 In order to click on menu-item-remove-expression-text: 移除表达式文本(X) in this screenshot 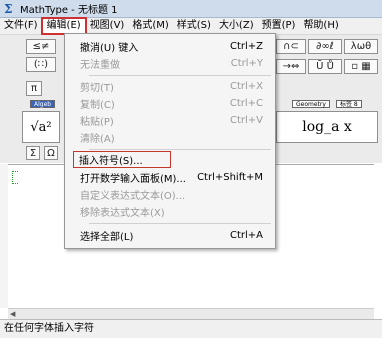, I will do `click(170, 211)`.